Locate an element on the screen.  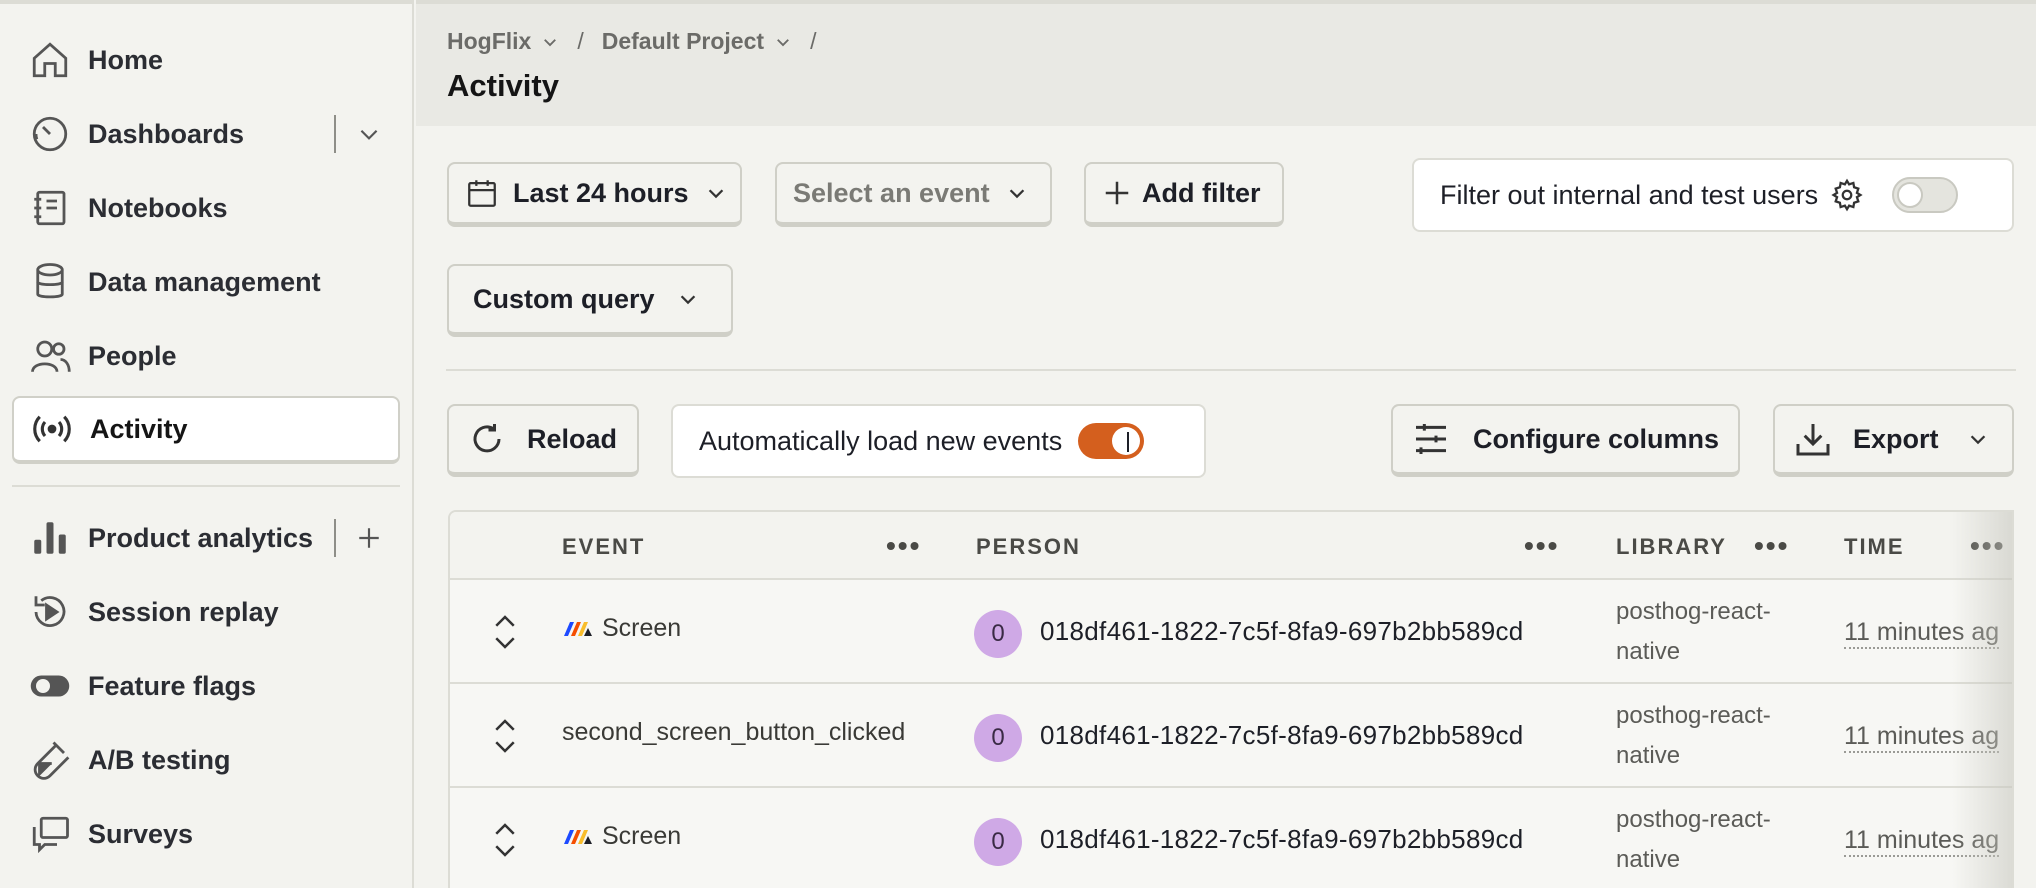
sidebar-item-notebooks: Notebooks is located at coordinates (206, 208).